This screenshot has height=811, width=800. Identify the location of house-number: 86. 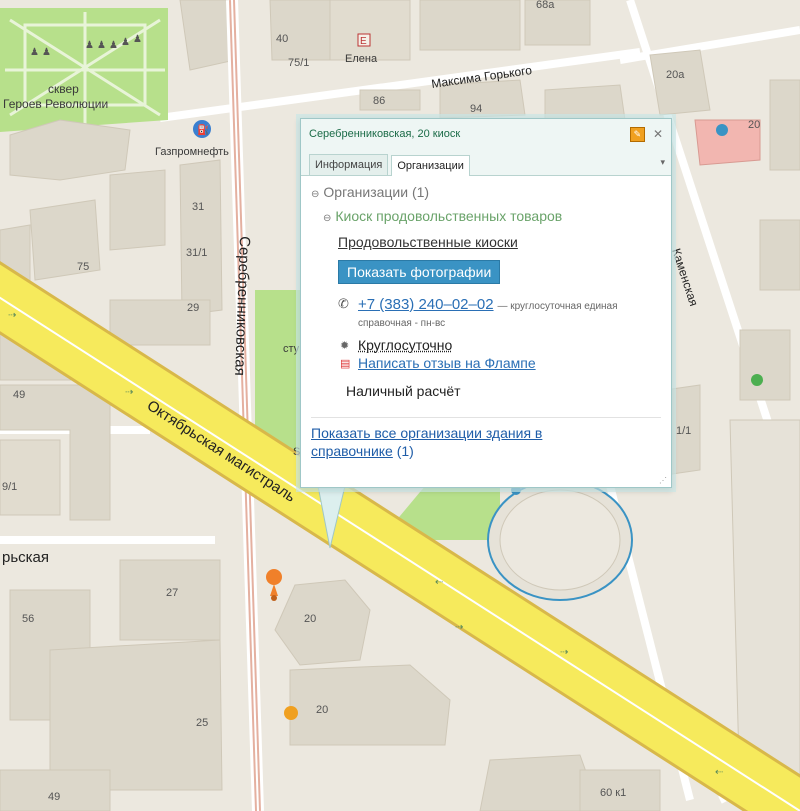
(379, 101).